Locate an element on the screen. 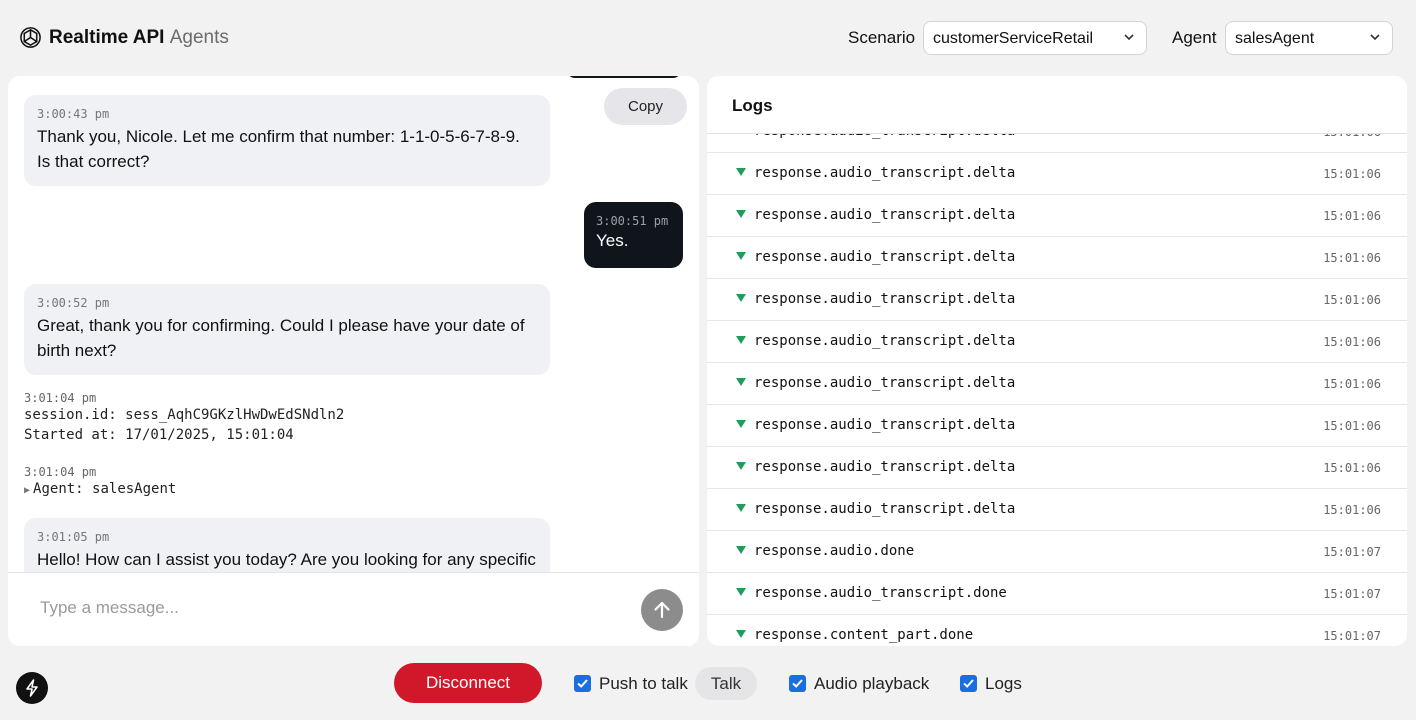  push-to-talk-checkbox is located at coordinates (582, 683).